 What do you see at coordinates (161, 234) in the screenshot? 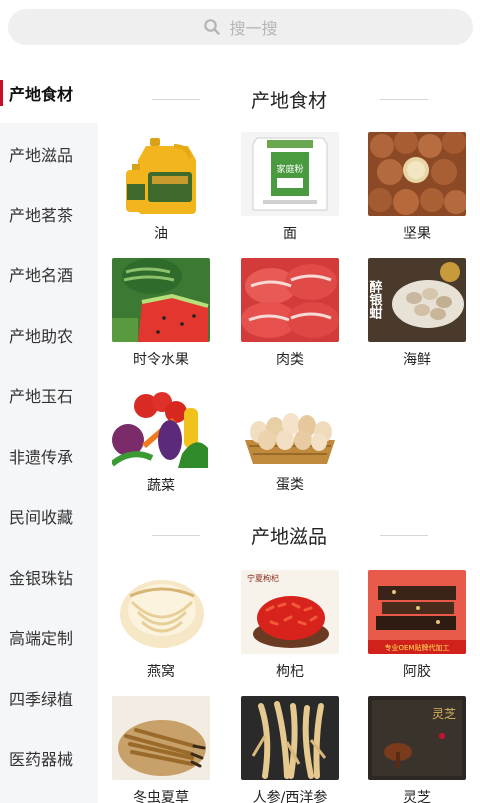
I see `product-label: 油` at bounding box center [161, 234].